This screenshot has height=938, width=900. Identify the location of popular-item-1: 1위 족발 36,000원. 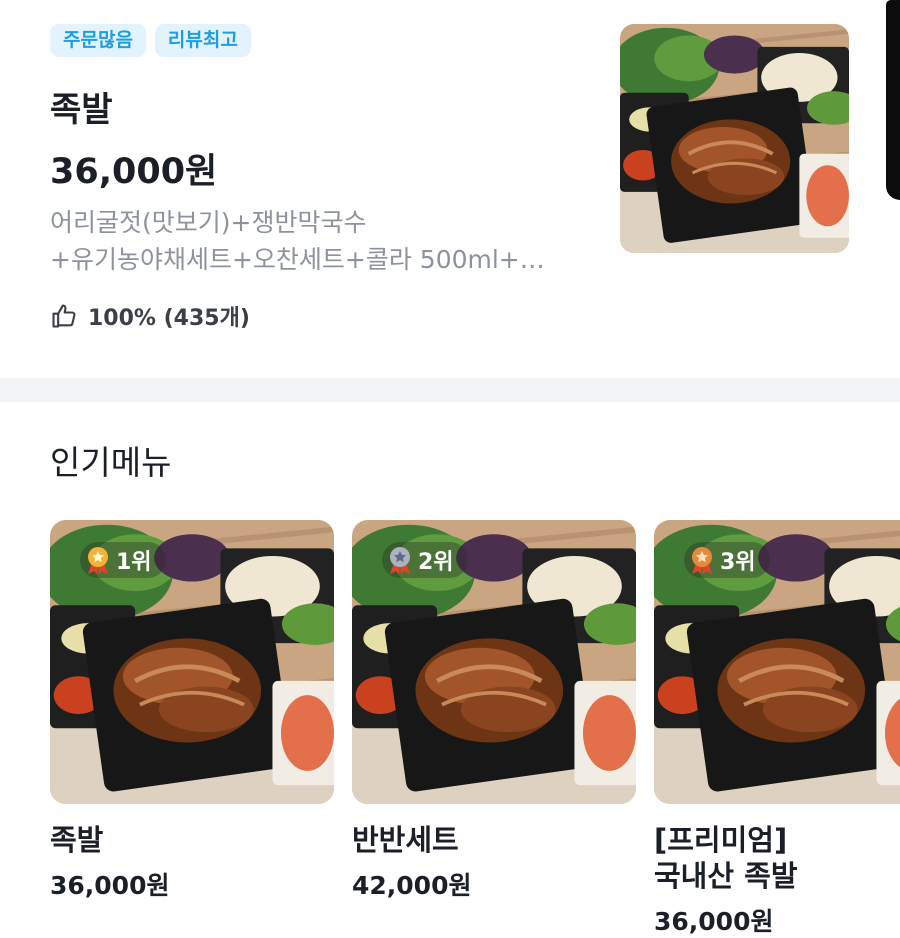
(192, 711).